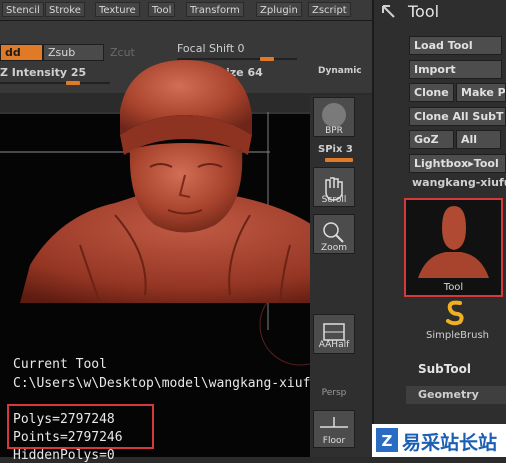 The image size is (506, 463). Describe the element at coordinates (457, 335) in the screenshot. I see `simplebrush-label: SimpleBrush` at that location.